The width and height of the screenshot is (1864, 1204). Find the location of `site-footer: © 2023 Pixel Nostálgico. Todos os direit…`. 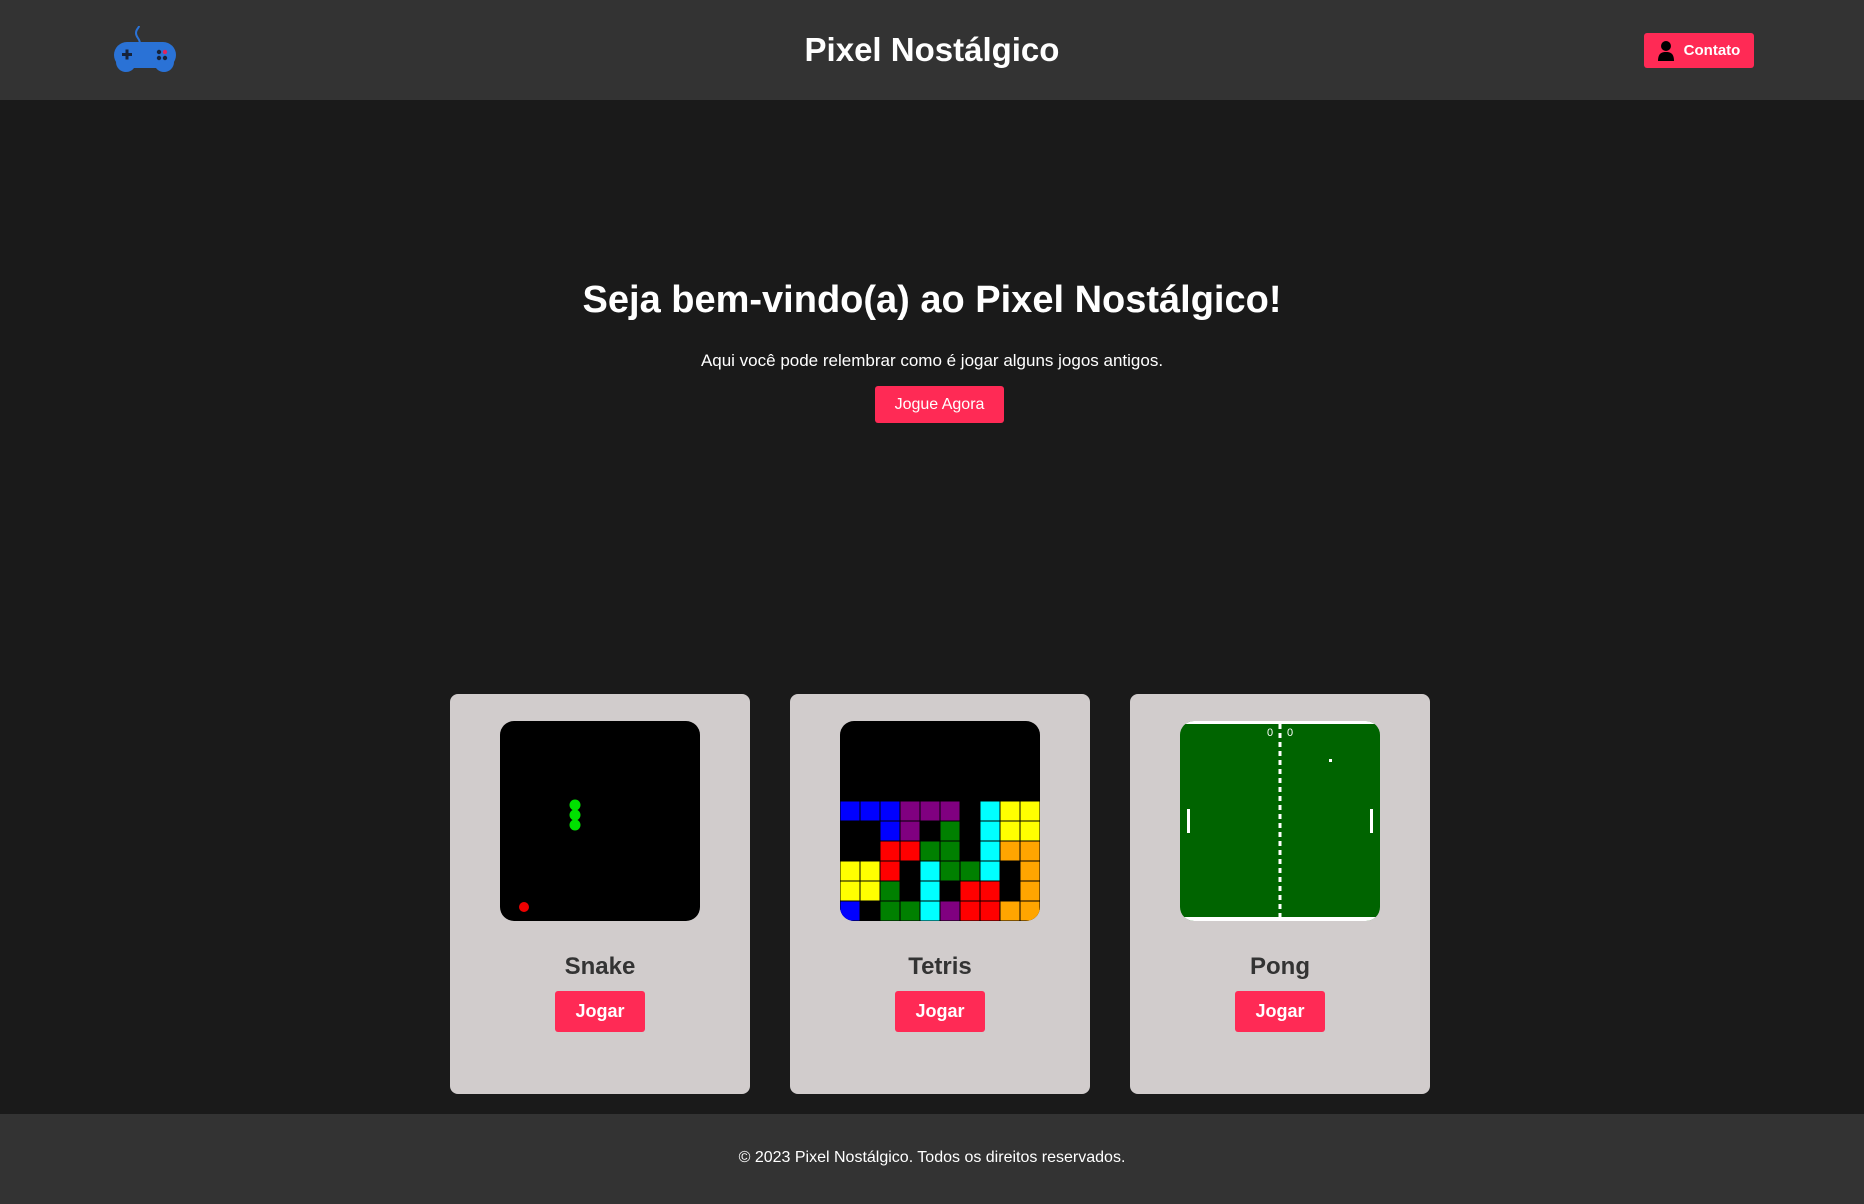

site-footer: © 2023 Pixel Nostálgico. Todos os direit… is located at coordinates (932, 1159).